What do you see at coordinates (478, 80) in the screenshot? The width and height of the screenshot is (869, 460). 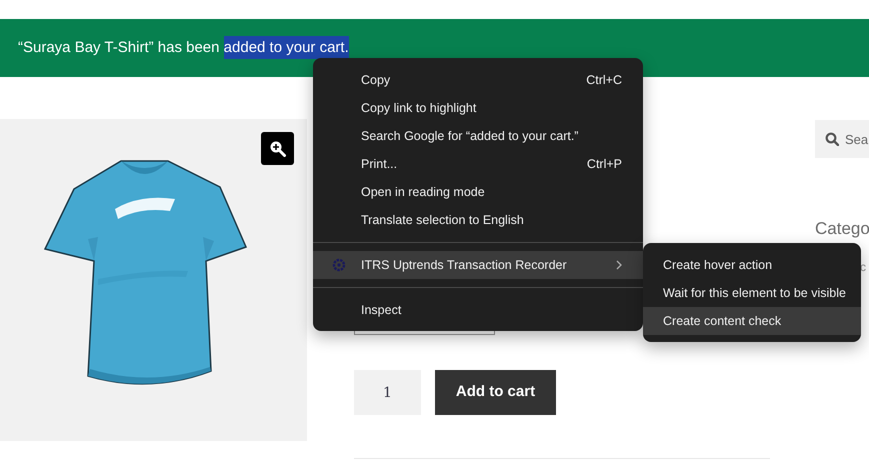 I see `menu-item: Copy Ctrl+C` at bounding box center [478, 80].